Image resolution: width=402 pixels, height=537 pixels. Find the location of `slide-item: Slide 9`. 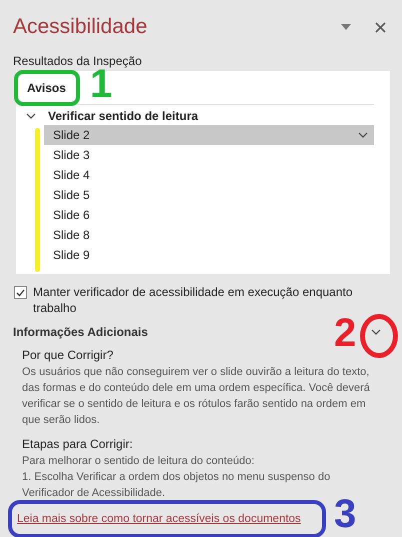

slide-item: Slide 9 is located at coordinates (209, 255).